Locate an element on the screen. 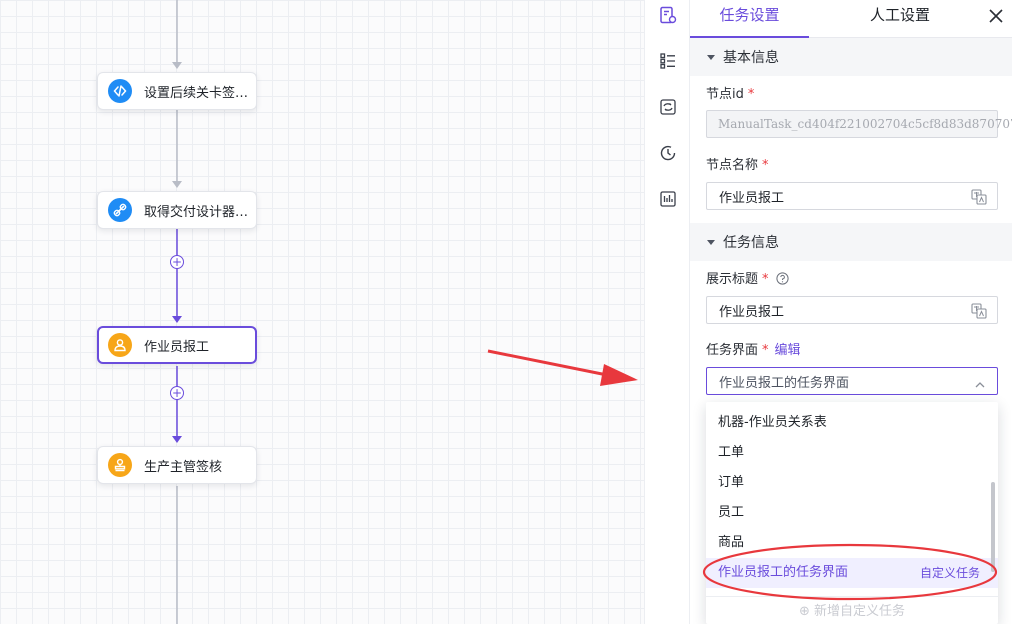 The width and height of the screenshot is (1012, 624). node-id-label: 节点id * is located at coordinates (730, 92).